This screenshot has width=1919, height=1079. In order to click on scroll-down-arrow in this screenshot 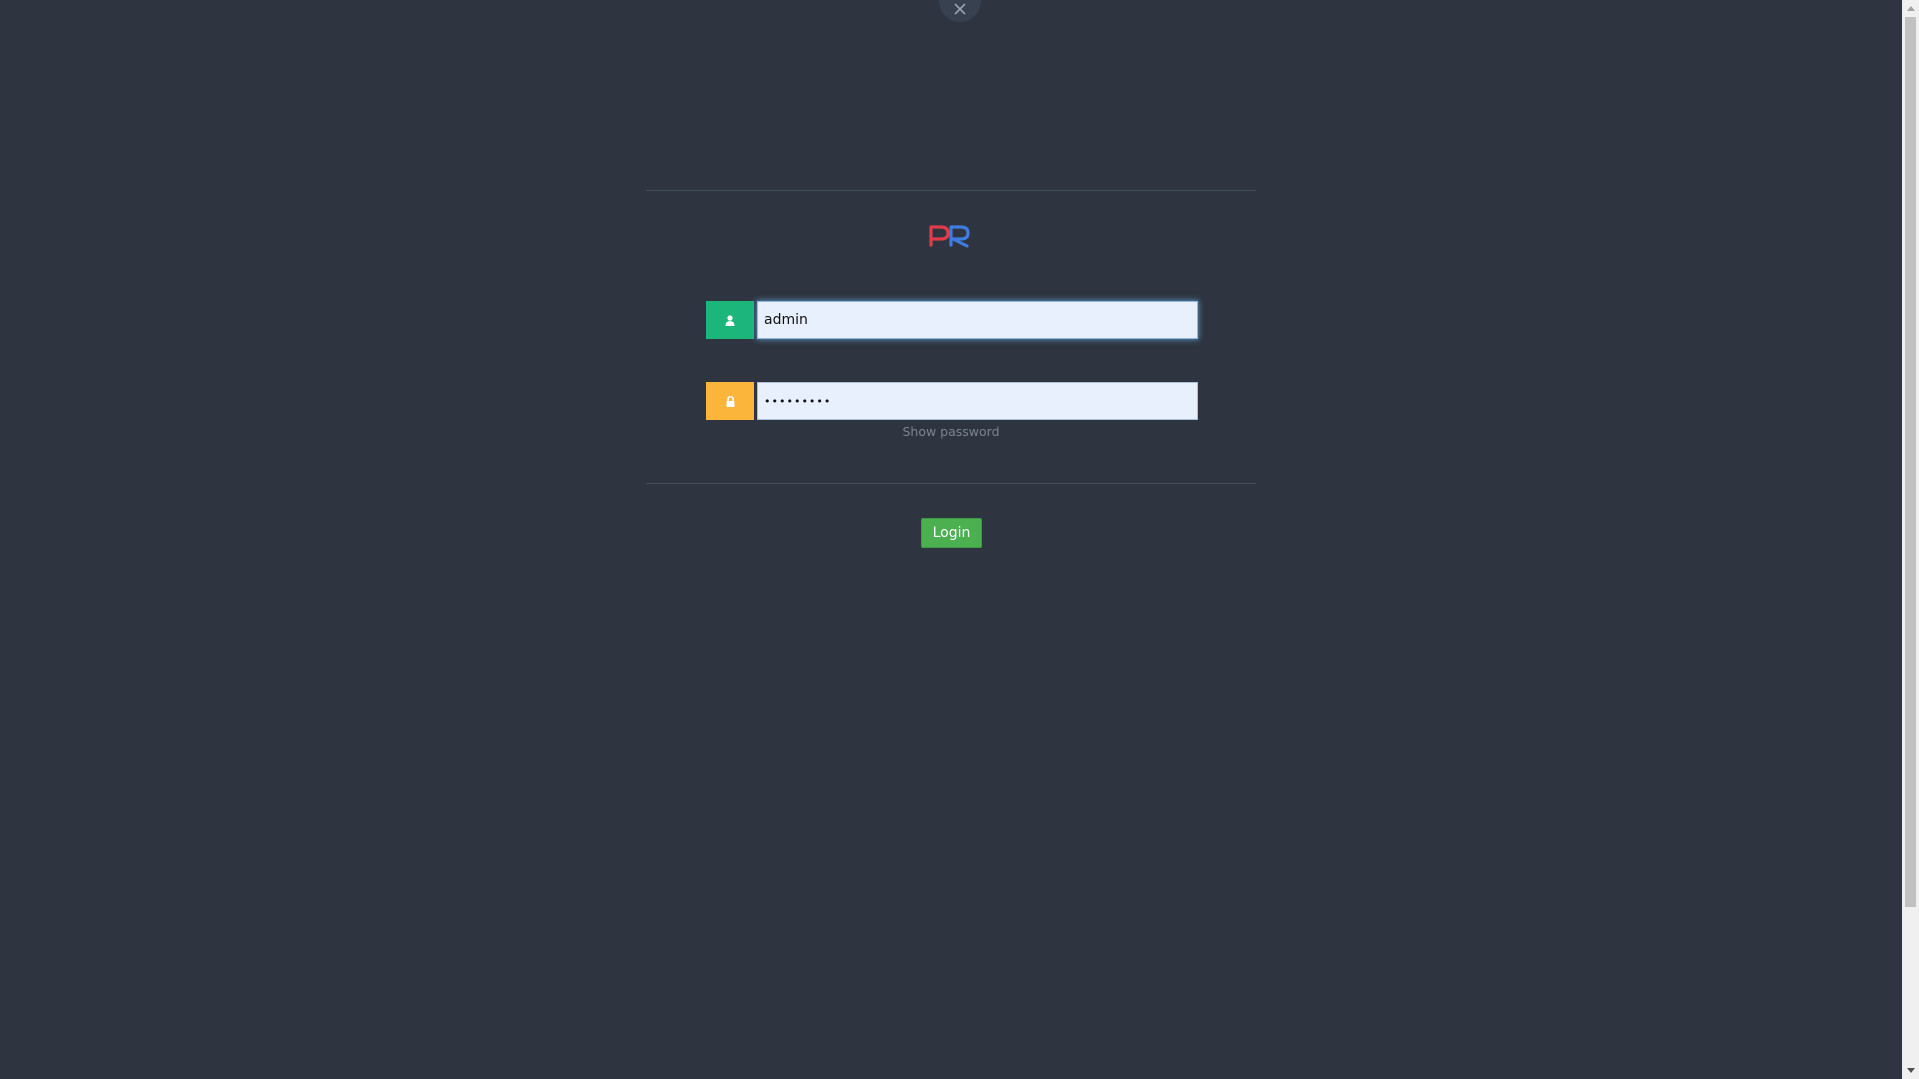, I will do `click(1910, 1070)`.